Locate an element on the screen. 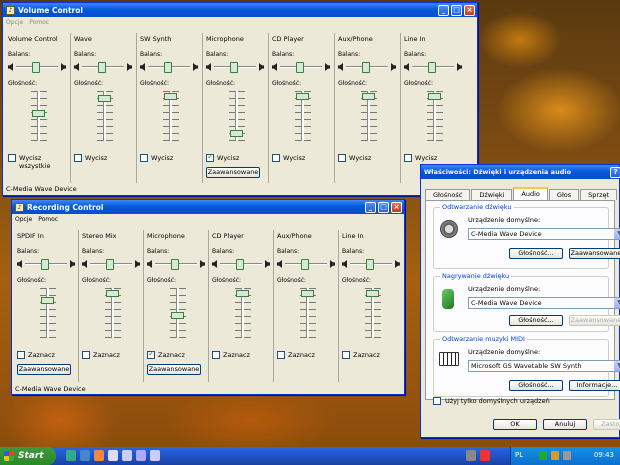 This screenshot has width=620, height=465. tab-sounds: Dźwięki is located at coordinates (492, 194).